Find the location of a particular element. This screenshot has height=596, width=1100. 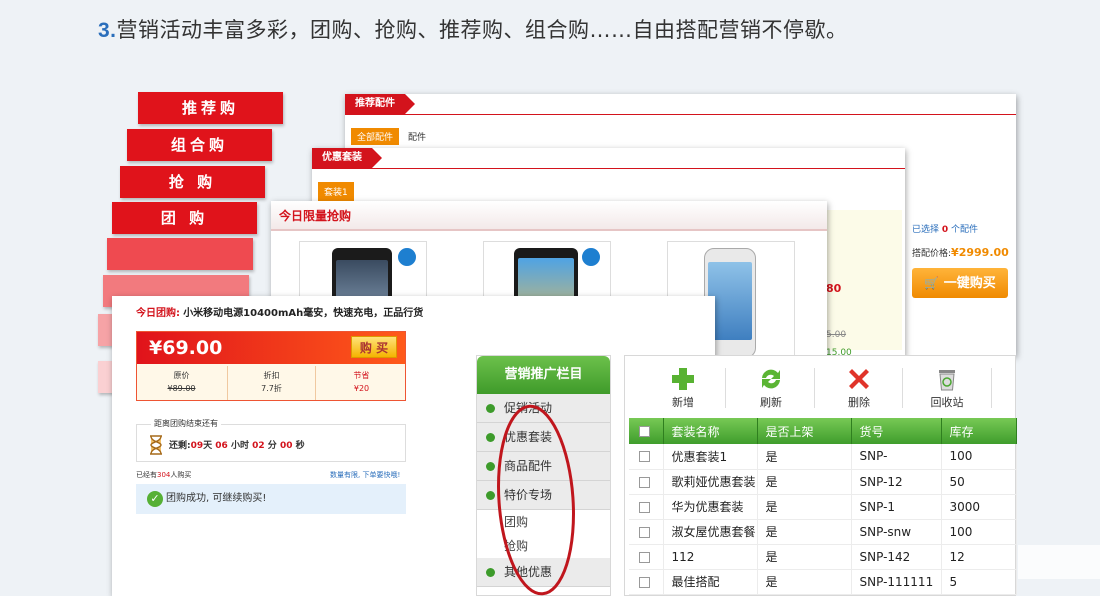

recycle-label: 回收站 is located at coordinates (947, 402).